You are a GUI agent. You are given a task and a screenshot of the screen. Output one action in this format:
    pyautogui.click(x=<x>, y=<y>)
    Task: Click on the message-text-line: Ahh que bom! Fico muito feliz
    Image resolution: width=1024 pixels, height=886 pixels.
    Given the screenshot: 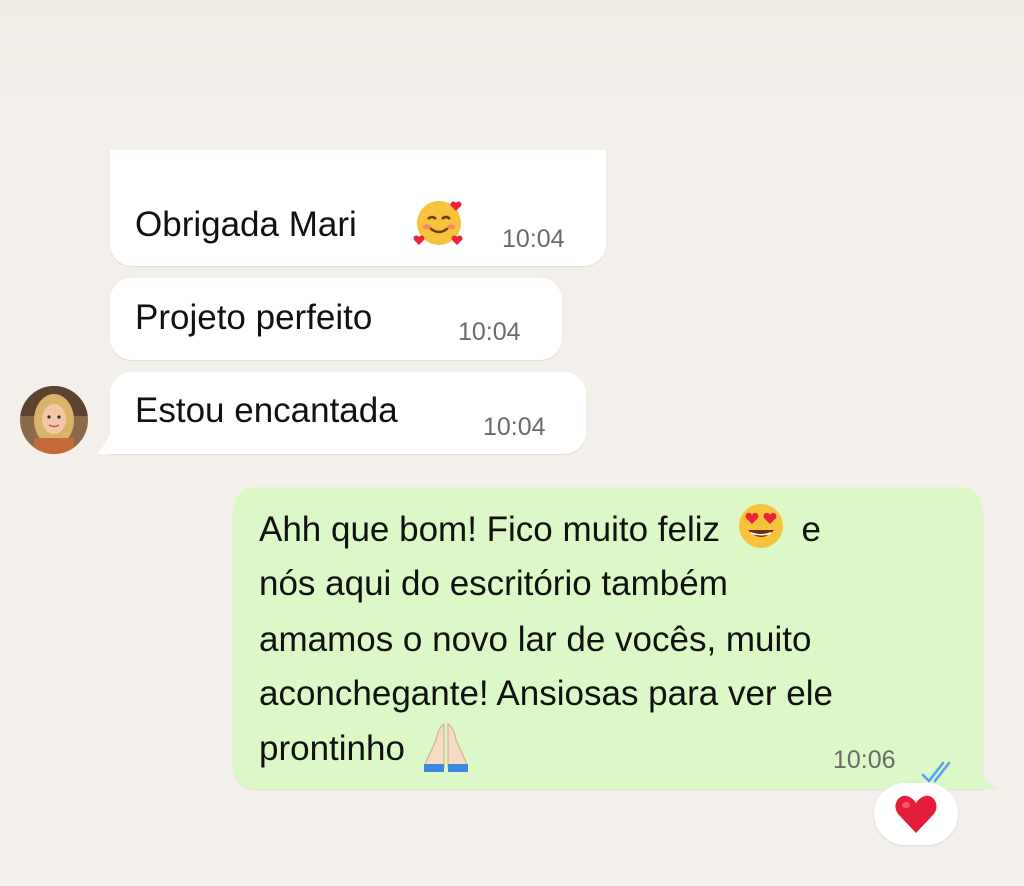 What is the action you would take?
    pyautogui.click(x=490, y=529)
    